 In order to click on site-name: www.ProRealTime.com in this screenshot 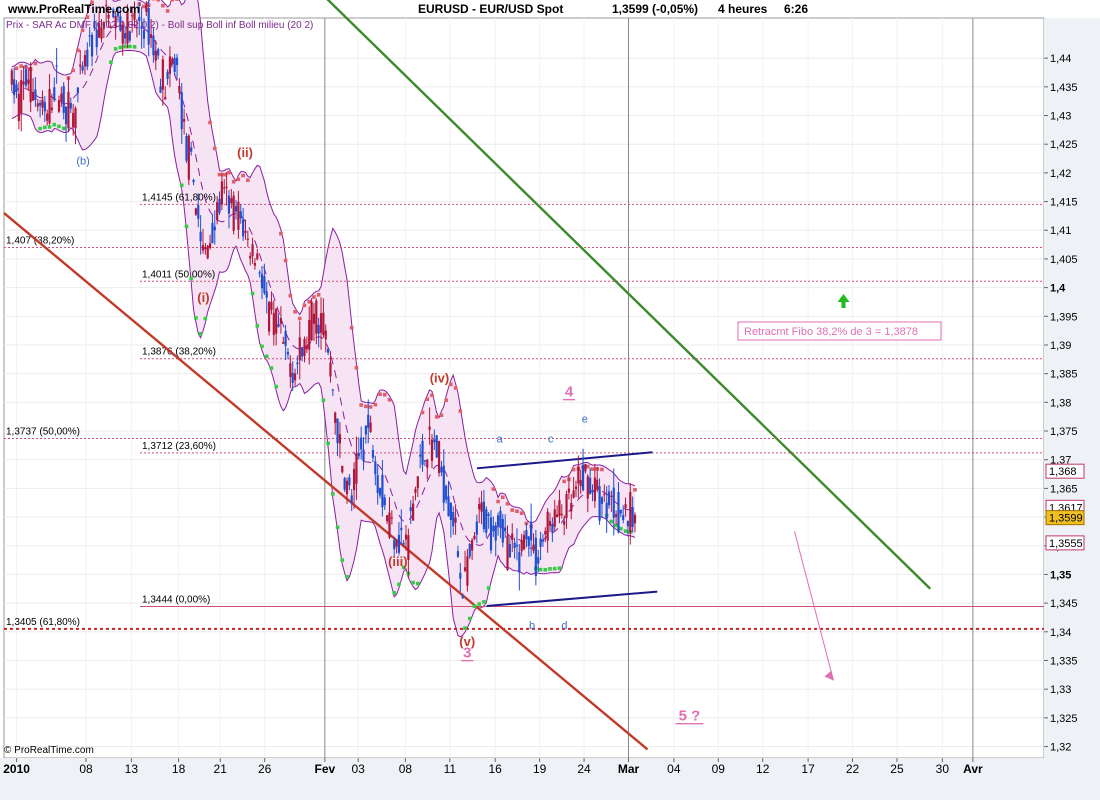, I will do `click(74, 10)`.